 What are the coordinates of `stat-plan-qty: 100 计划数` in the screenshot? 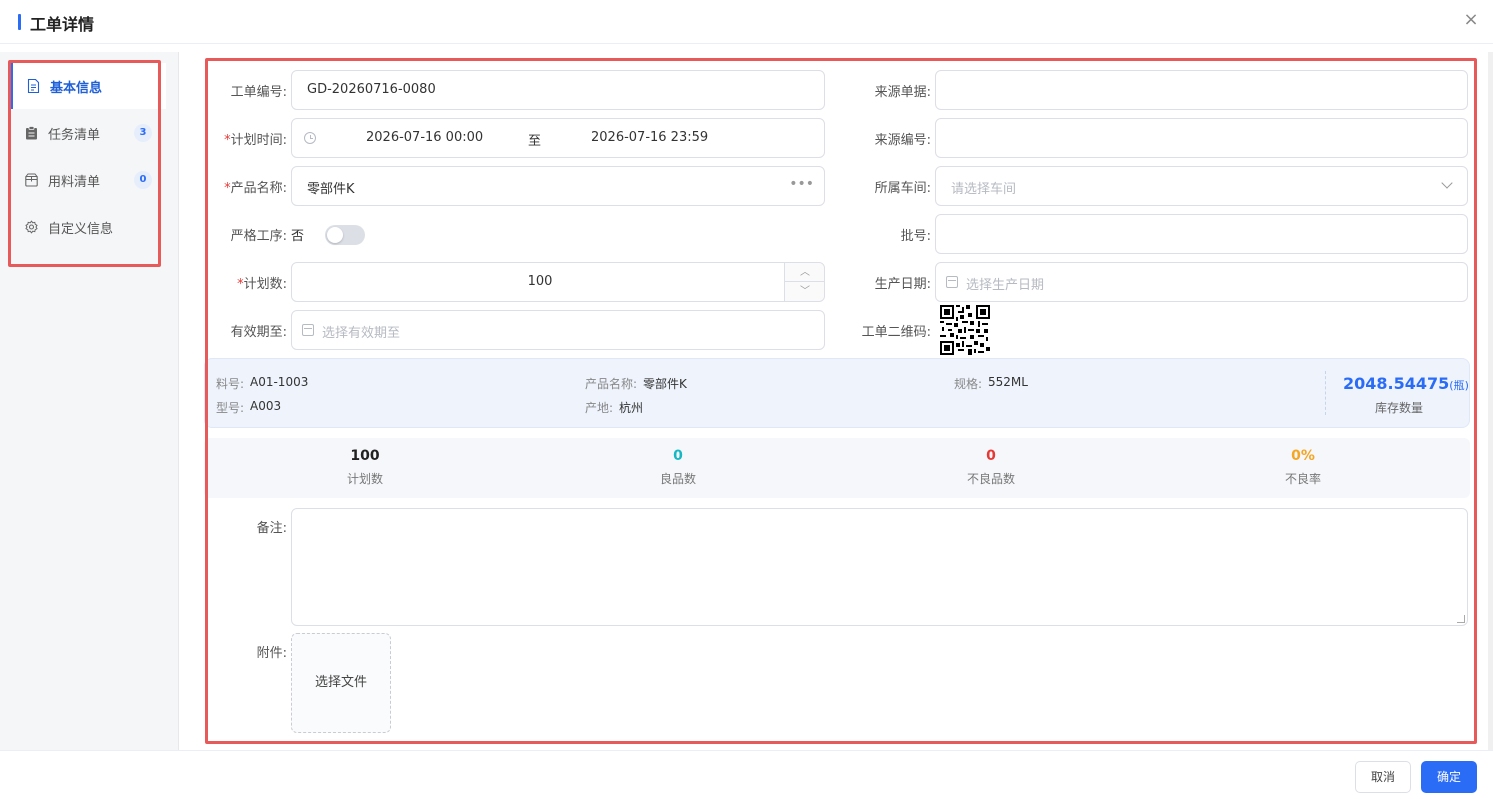 It's located at (365, 467).